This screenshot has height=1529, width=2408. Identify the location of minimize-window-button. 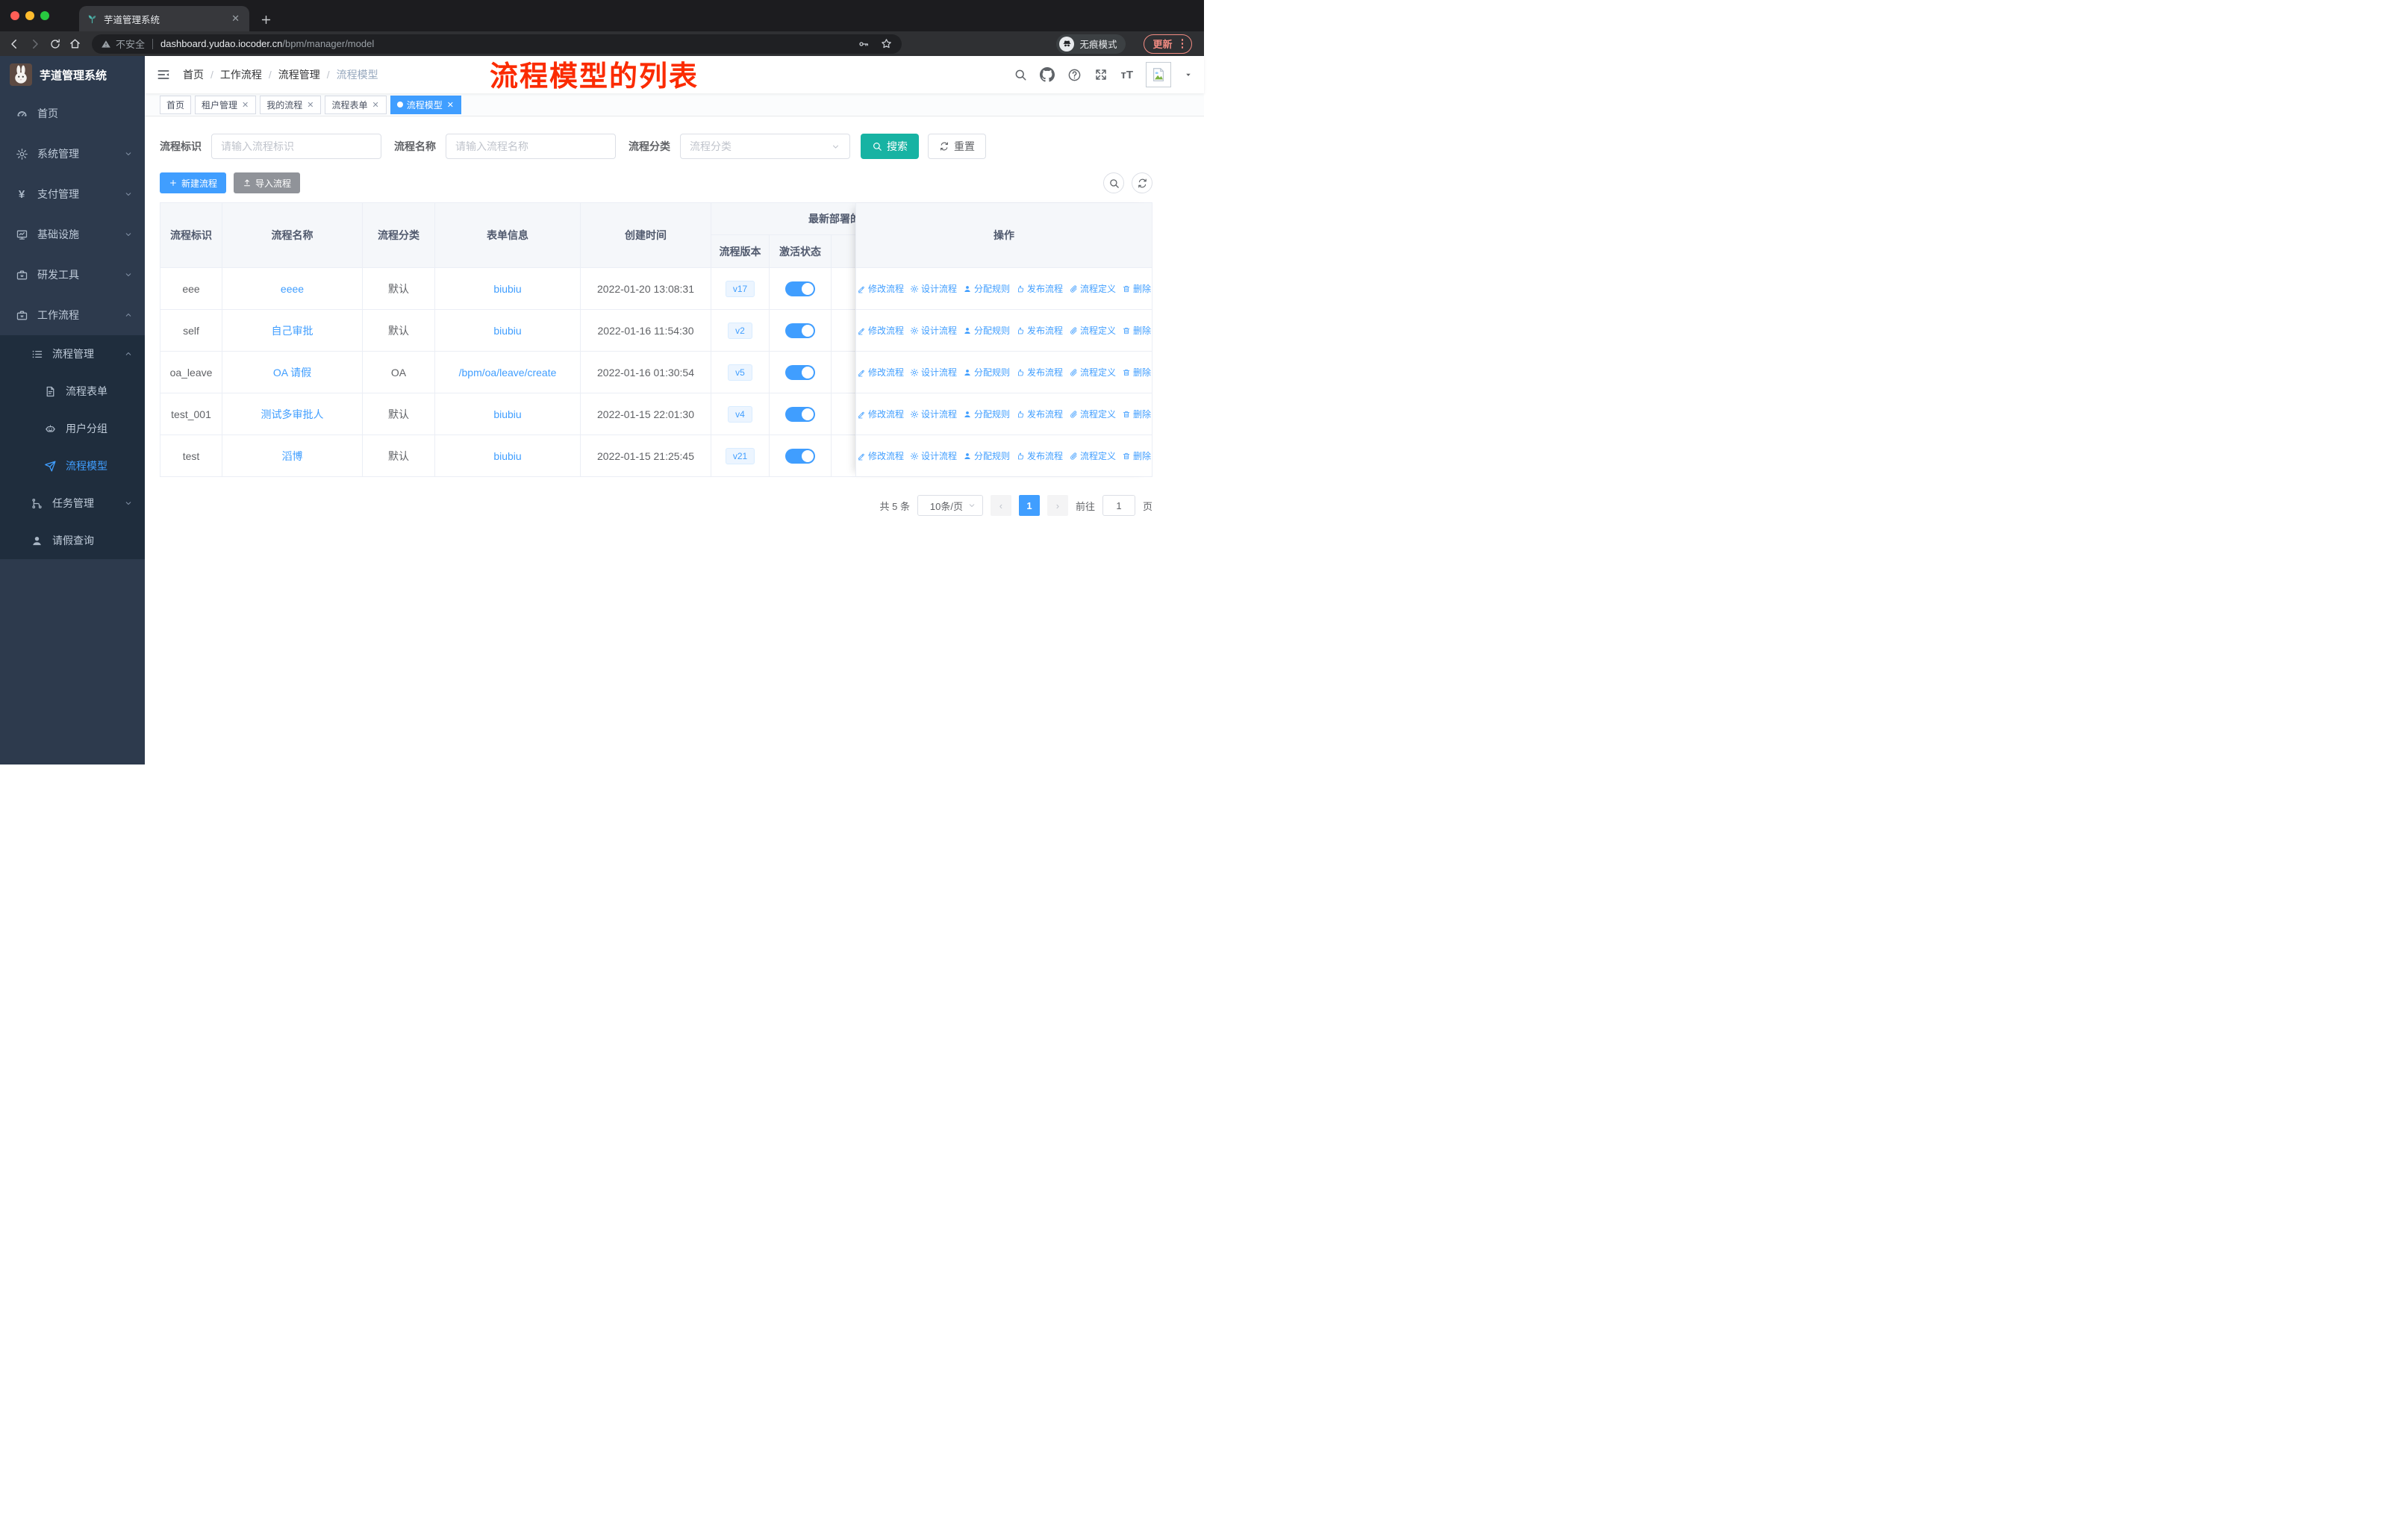
(29, 16).